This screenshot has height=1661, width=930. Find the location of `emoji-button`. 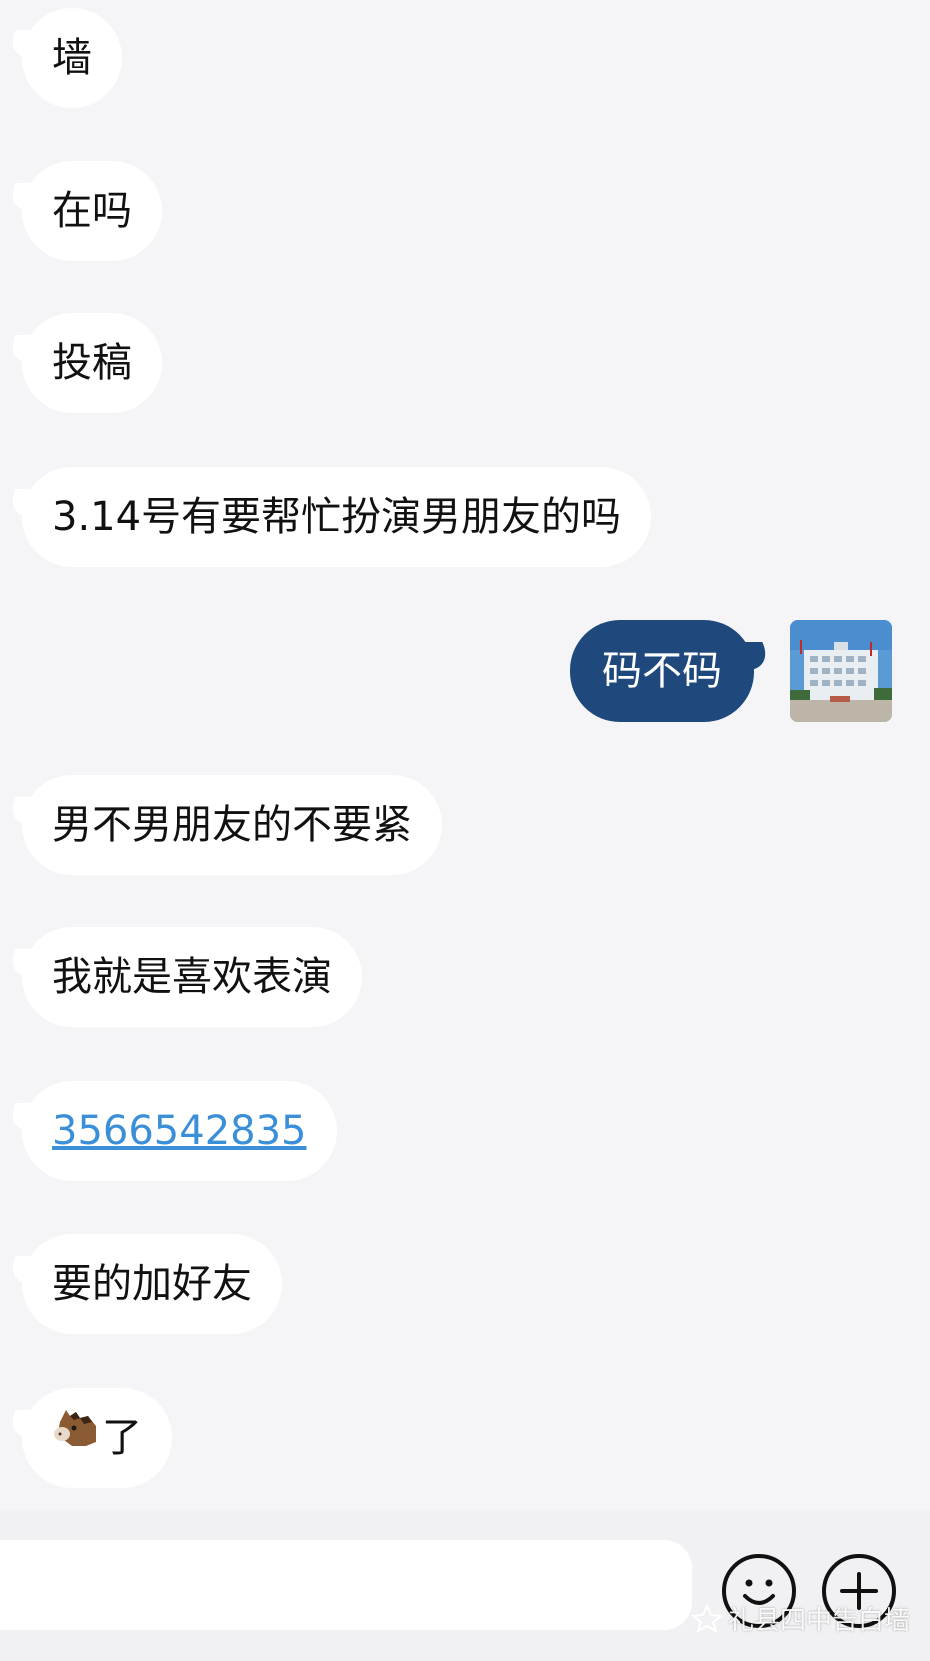

emoji-button is located at coordinates (759, 1591).